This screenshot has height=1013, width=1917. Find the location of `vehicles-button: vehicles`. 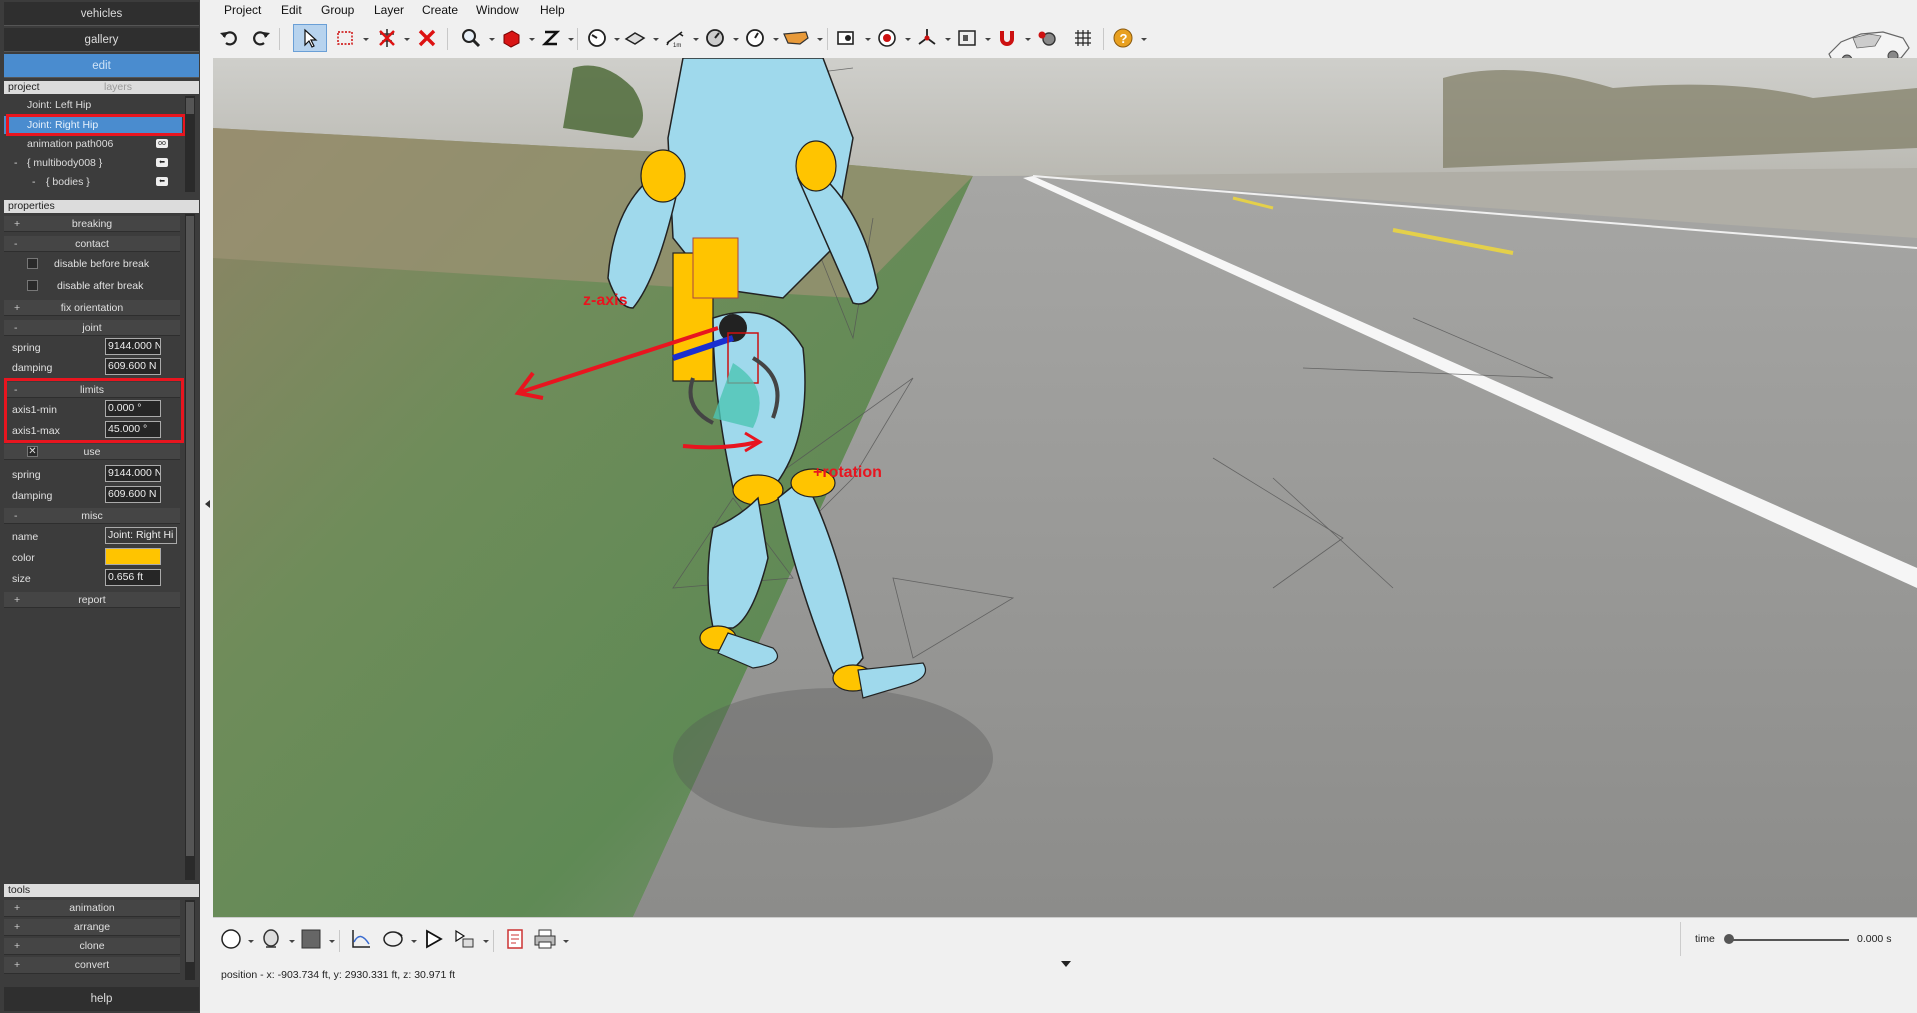

vehicles-button: vehicles is located at coordinates (101, 14).